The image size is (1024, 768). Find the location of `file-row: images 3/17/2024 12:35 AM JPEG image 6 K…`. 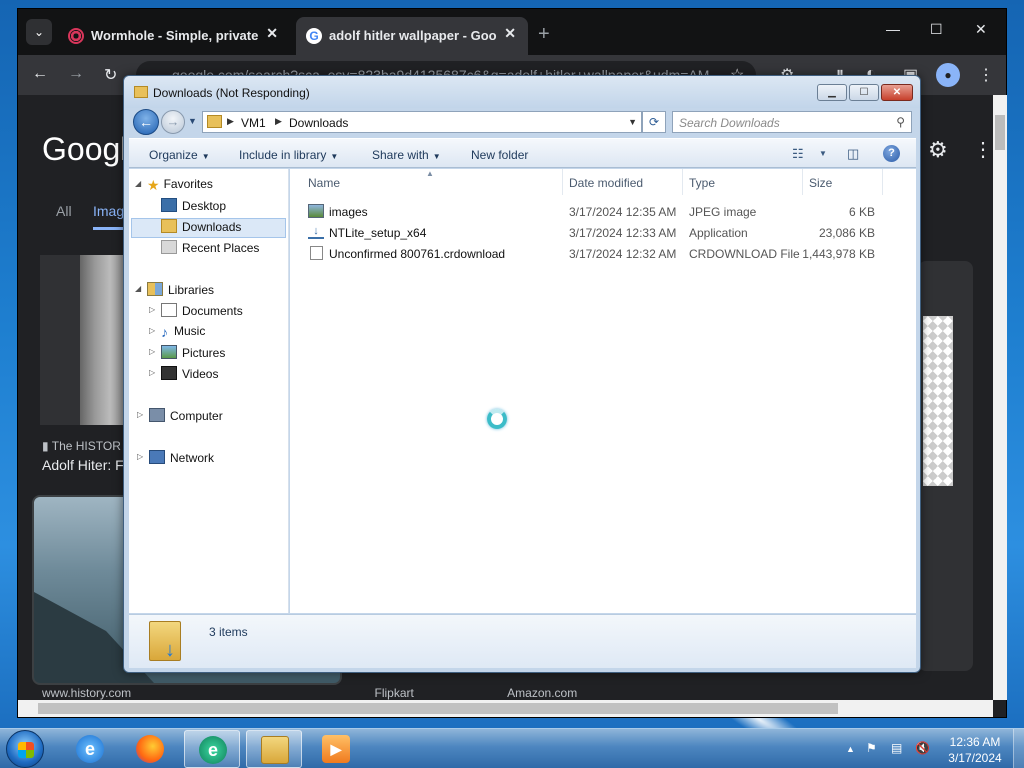

file-row: images 3/17/2024 12:35 AM JPEG image 6 K… is located at coordinates (590, 211).